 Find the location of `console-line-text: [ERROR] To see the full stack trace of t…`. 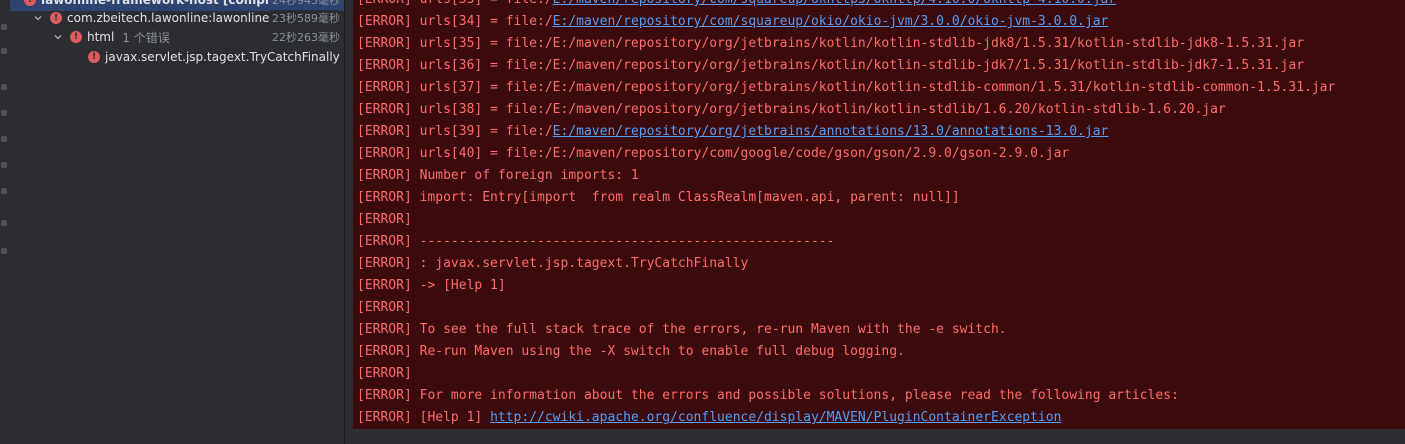

console-line-text: [ERROR] To see the full stack trace of t… is located at coordinates (682, 329).